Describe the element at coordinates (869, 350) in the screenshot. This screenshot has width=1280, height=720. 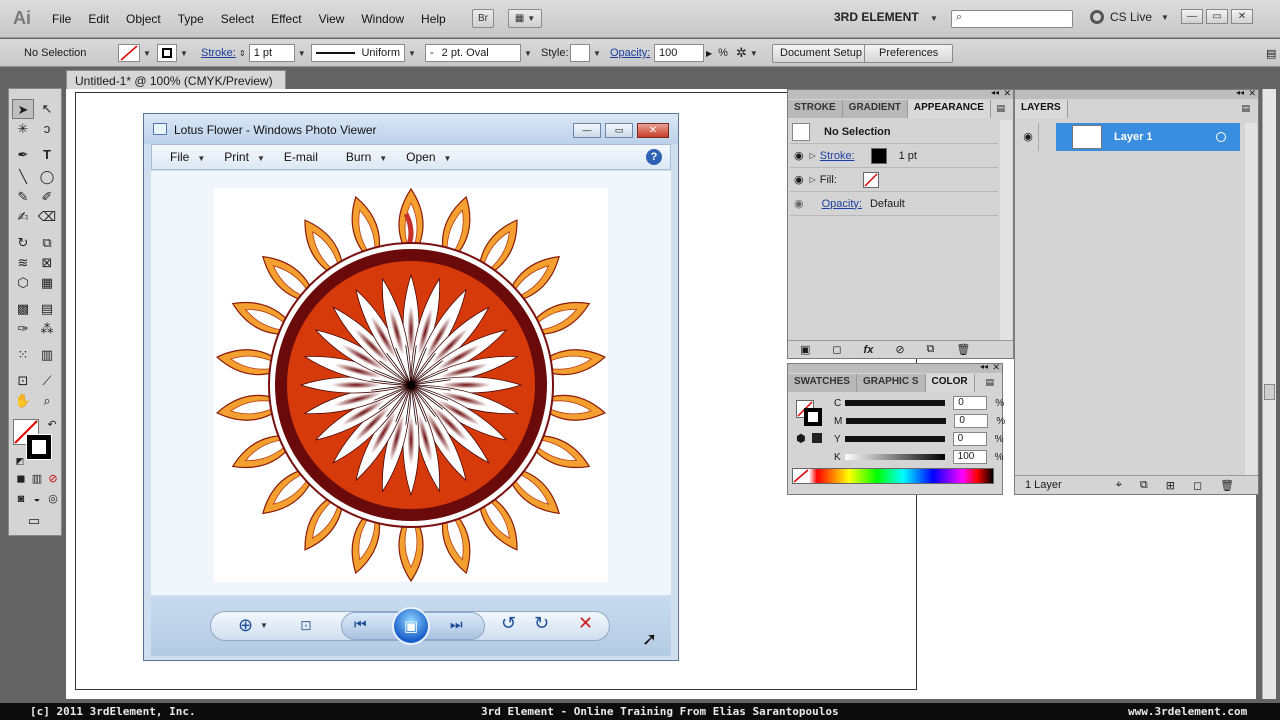
I see `fx-icon: fx` at that location.